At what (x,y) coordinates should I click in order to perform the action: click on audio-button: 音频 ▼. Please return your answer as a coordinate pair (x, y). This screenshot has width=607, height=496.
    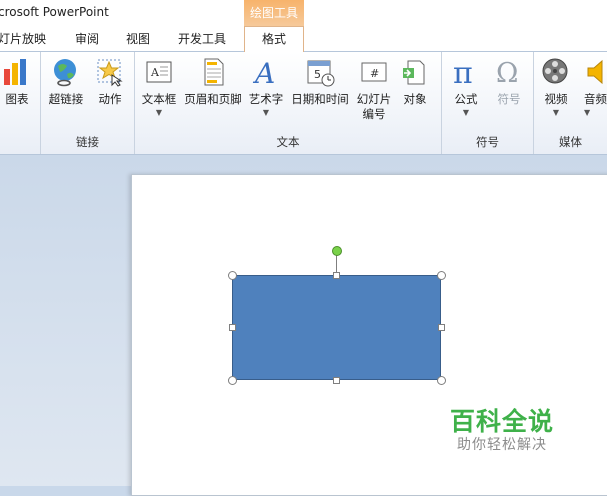
    Looking at the image, I should click on (595, 86).